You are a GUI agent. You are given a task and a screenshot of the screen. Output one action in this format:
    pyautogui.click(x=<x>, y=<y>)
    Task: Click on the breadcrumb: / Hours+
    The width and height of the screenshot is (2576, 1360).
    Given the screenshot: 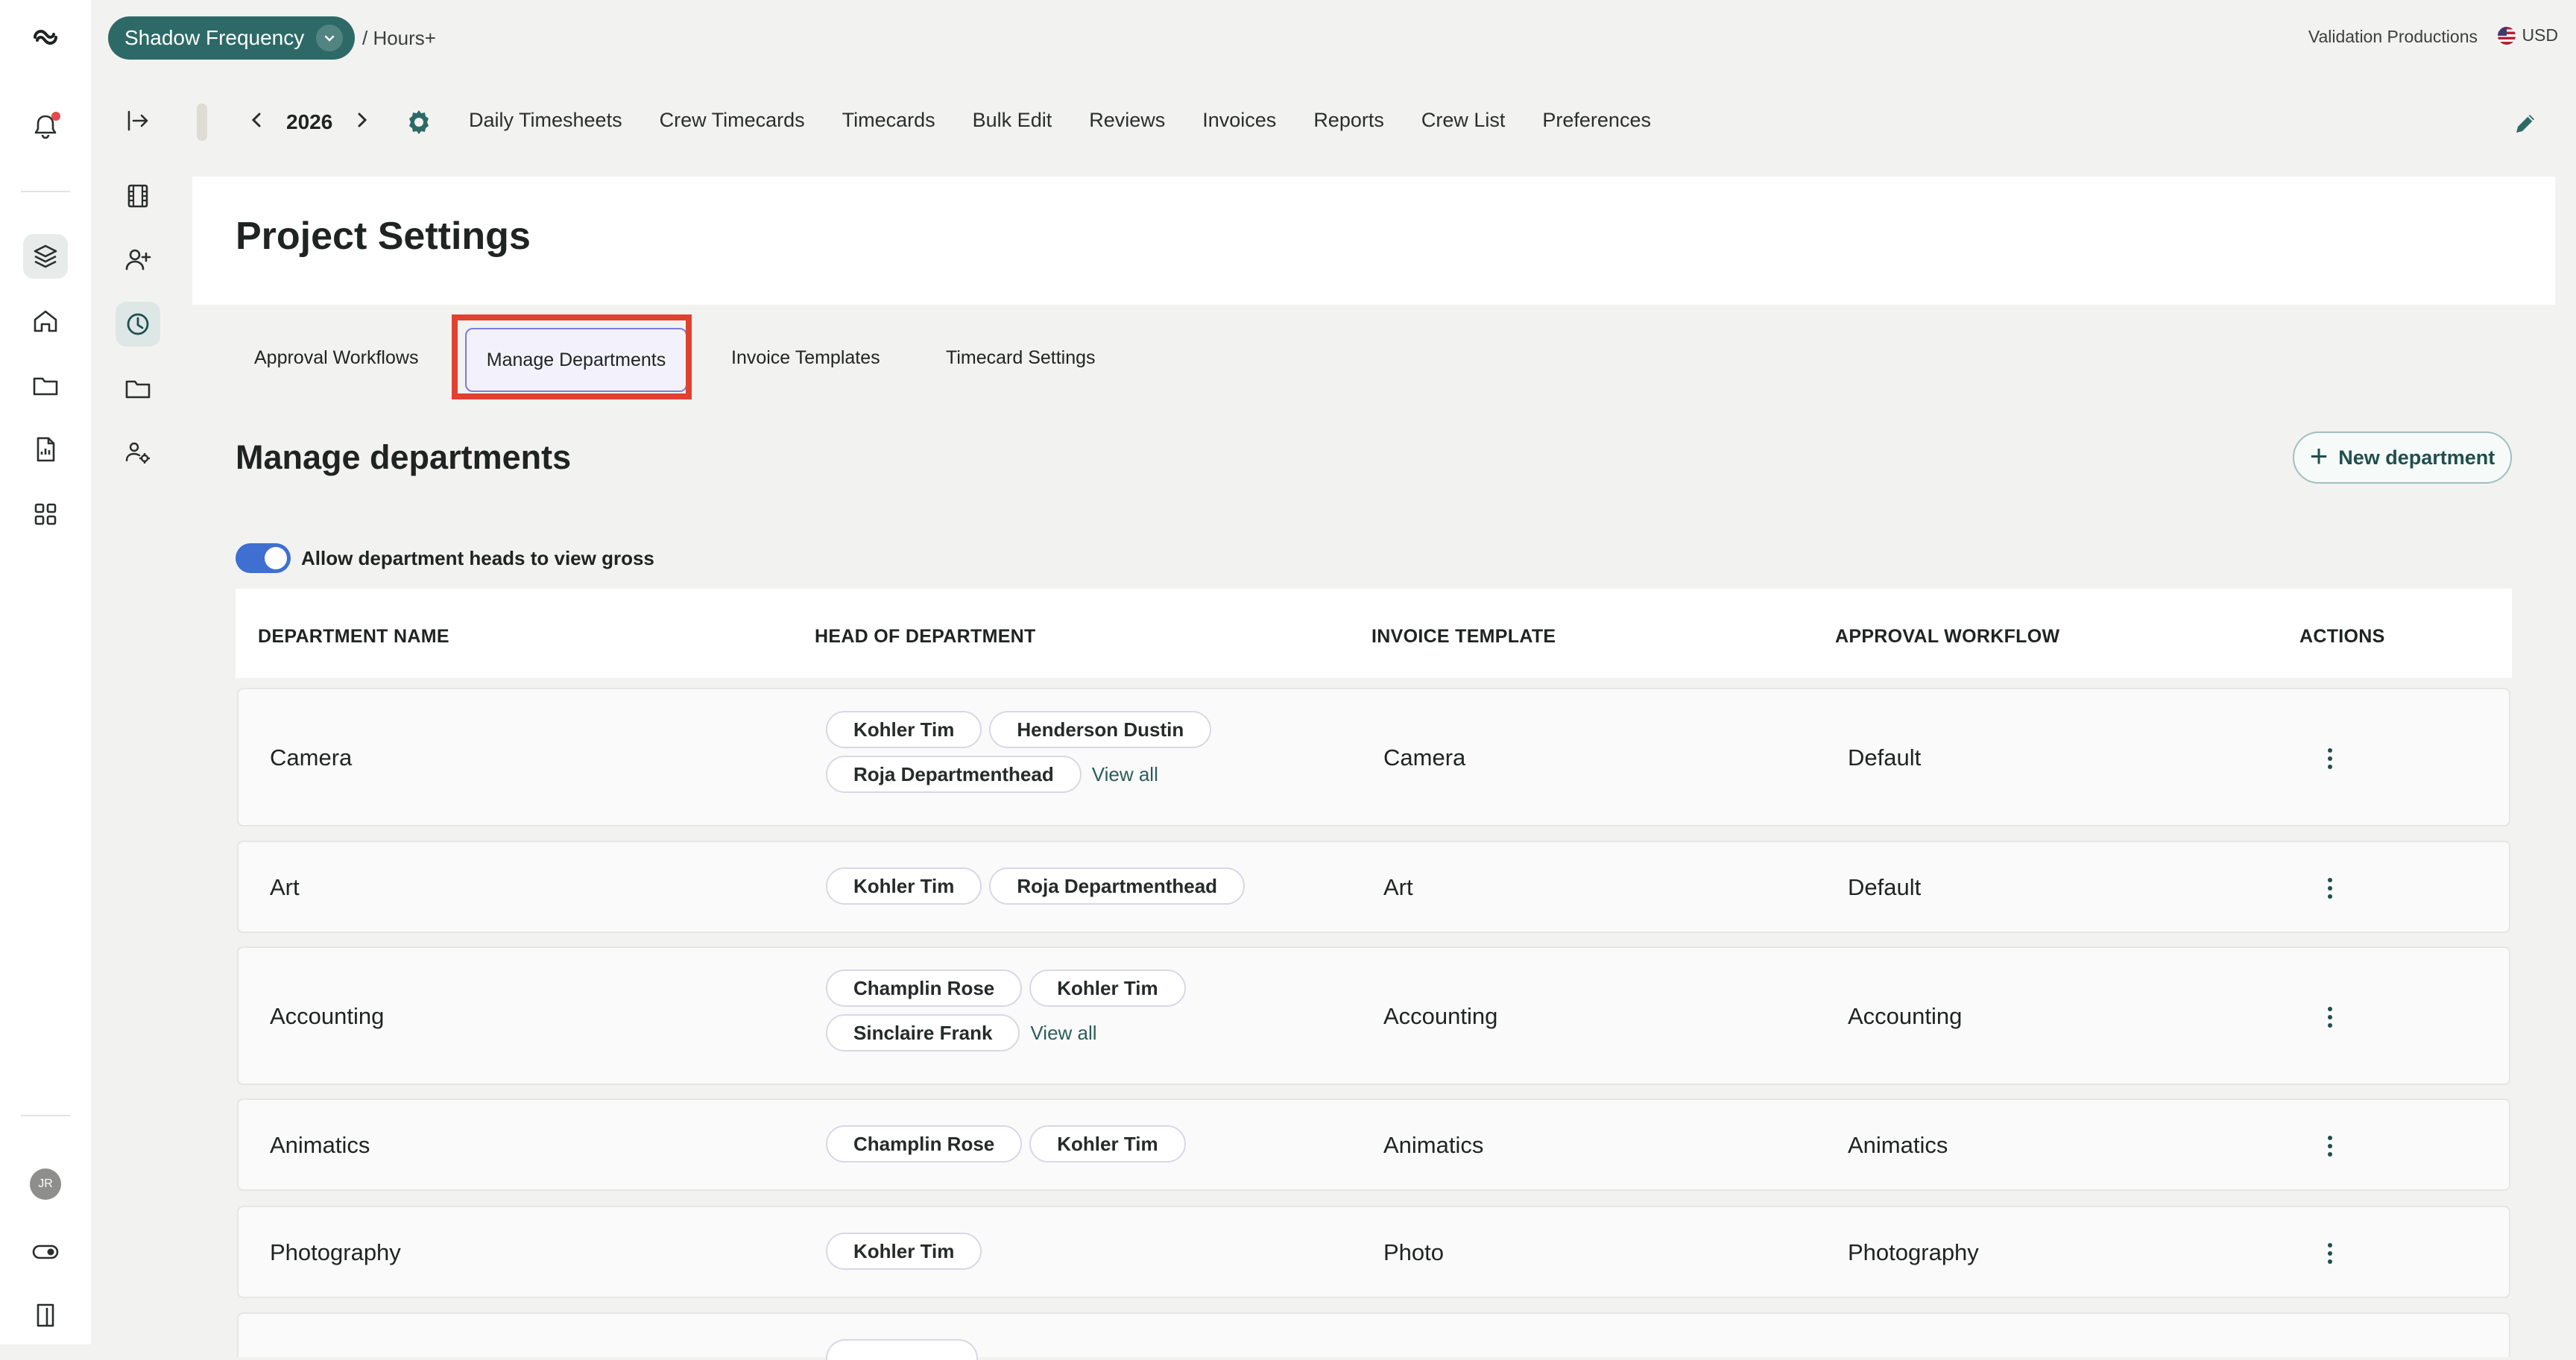 What is the action you would take?
    pyautogui.click(x=399, y=38)
    